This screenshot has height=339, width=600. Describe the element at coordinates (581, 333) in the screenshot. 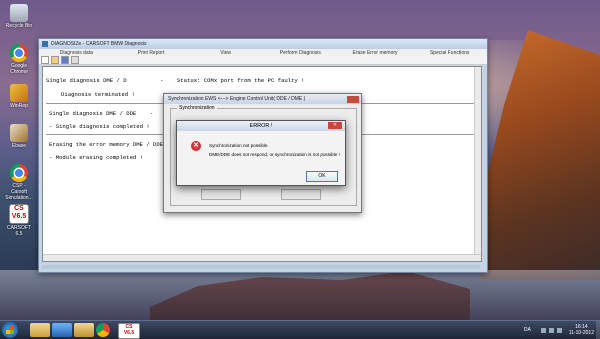

I see `clock-date: 11-10-2012` at that location.